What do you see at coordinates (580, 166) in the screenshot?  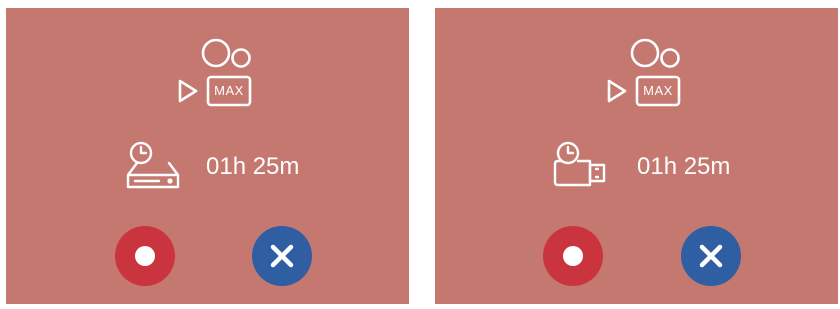 I see `usb-storage-clock-icon` at bounding box center [580, 166].